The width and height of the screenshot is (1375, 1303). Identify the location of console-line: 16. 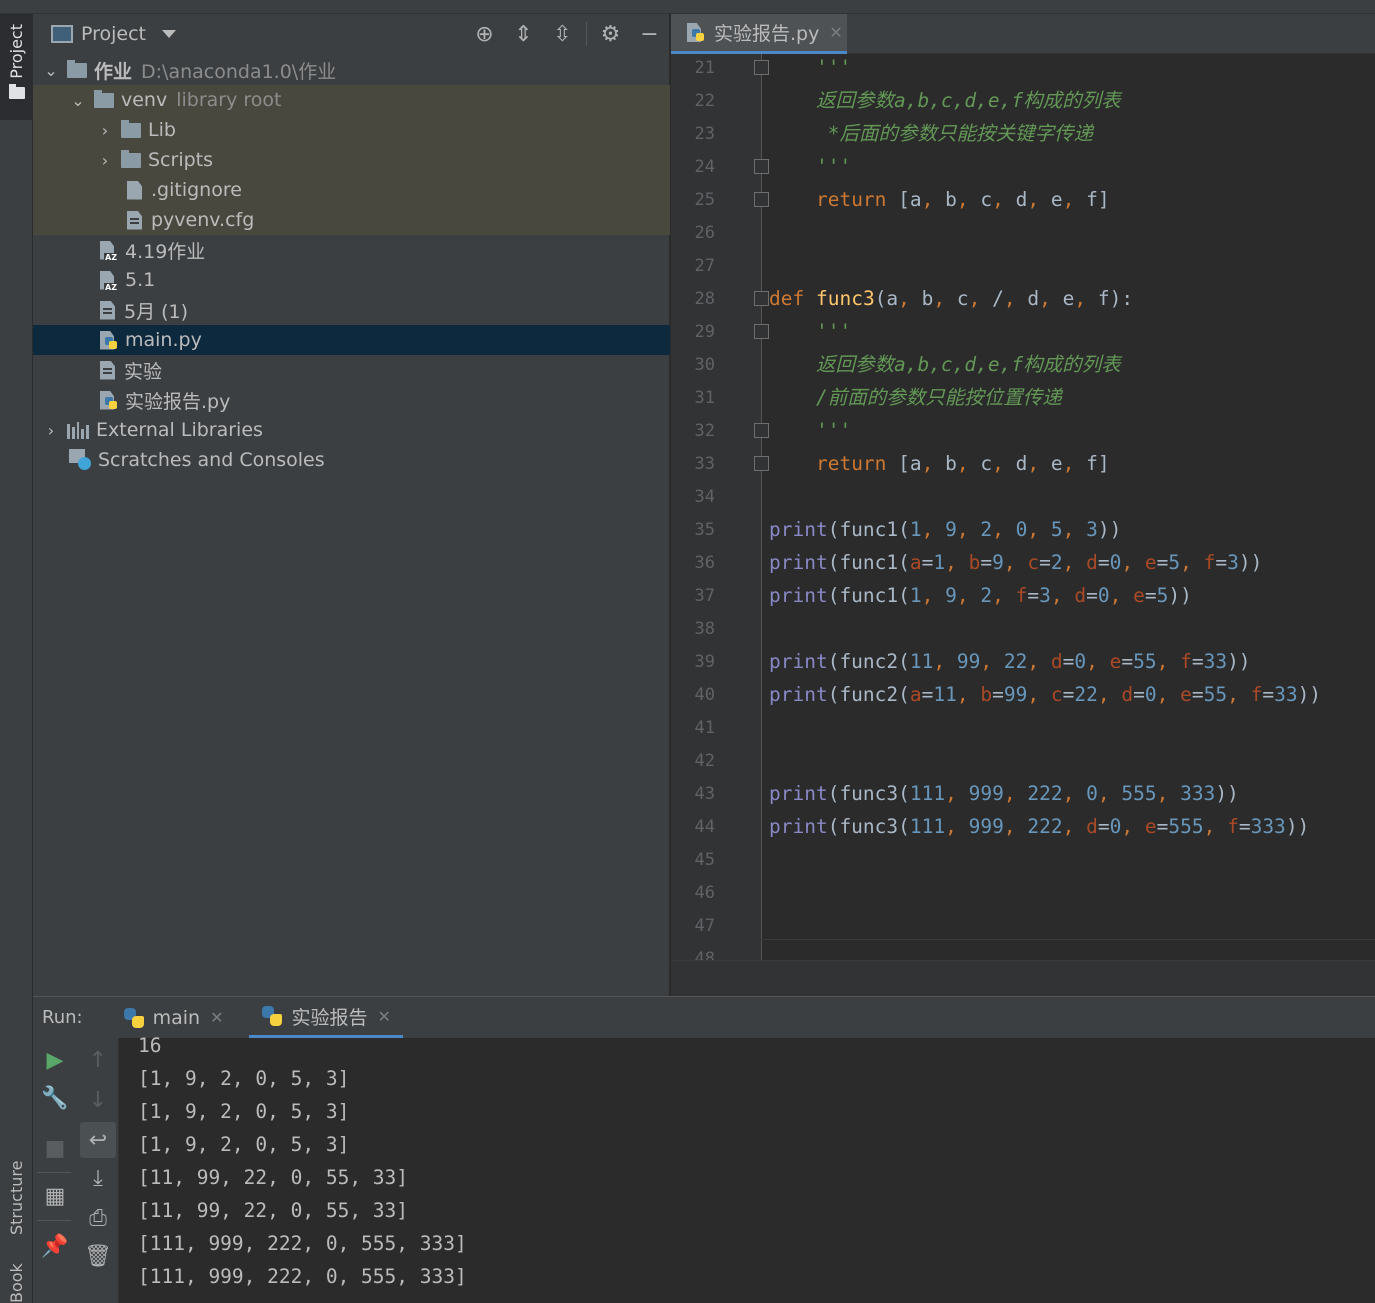
(150, 1045).